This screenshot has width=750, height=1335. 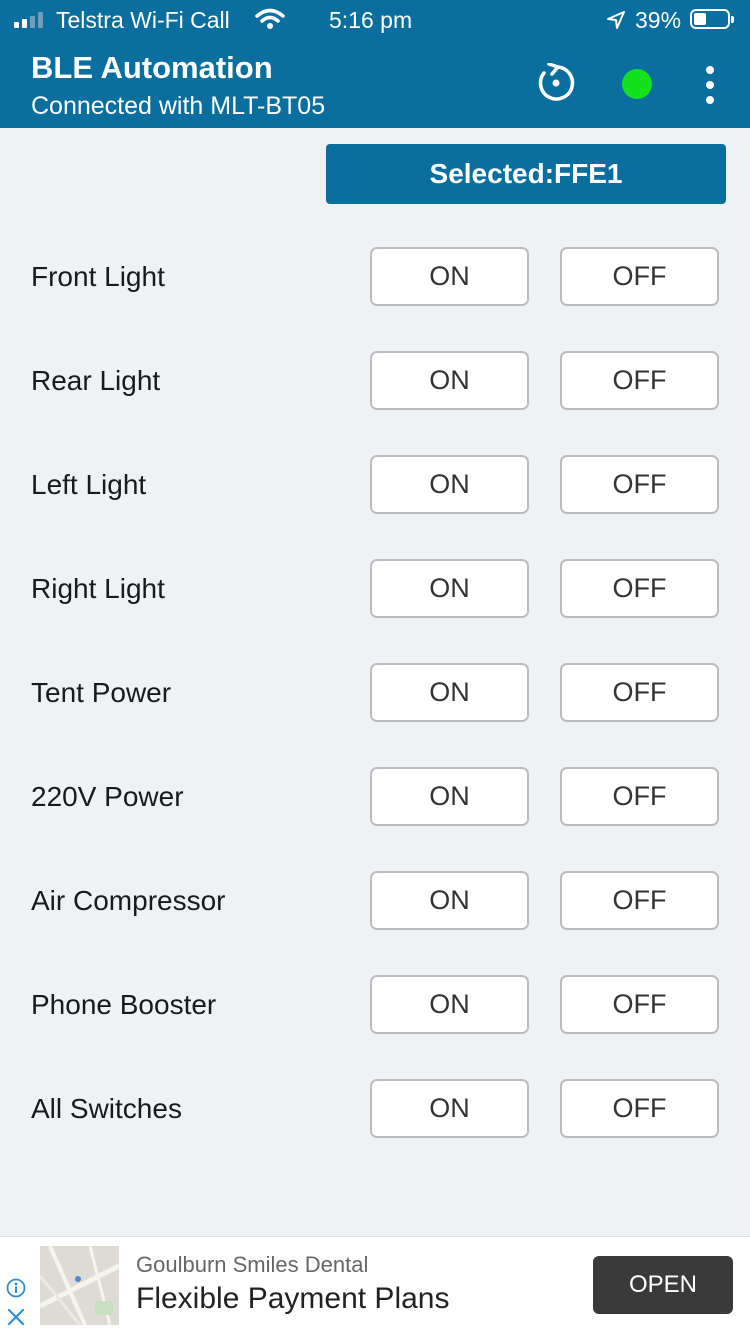 I want to click on switch-label: 220V Power, so click(x=107, y=796).